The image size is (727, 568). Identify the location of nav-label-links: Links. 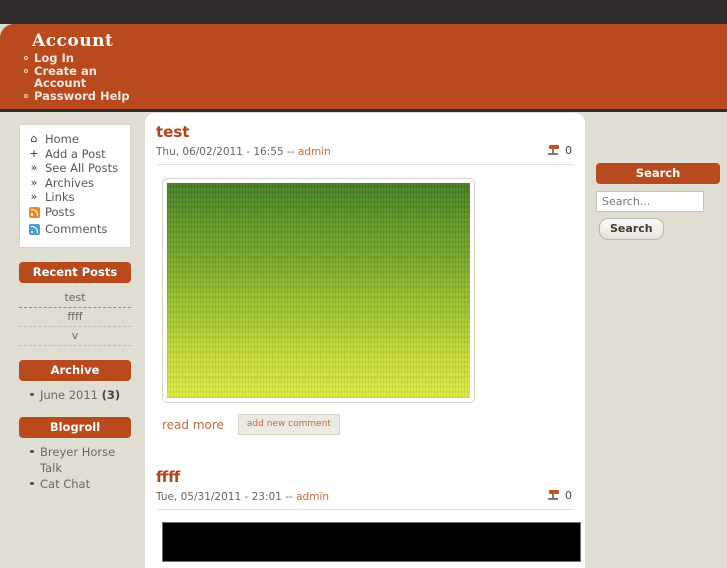
(60, 197).